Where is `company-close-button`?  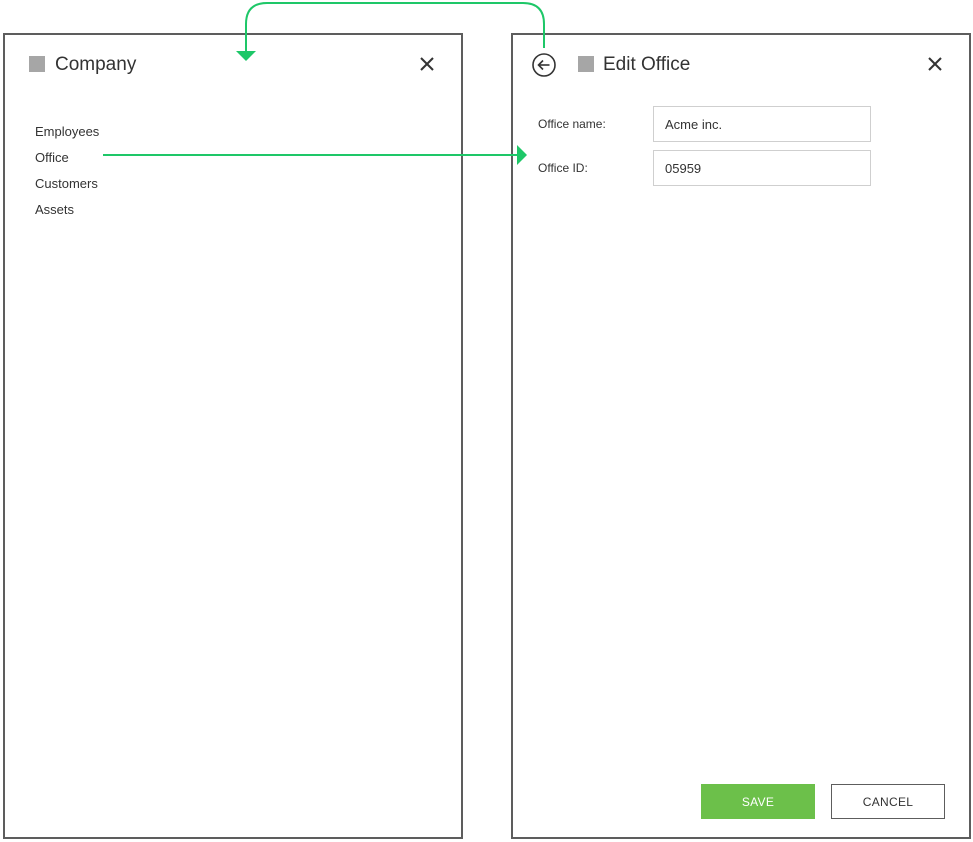
company-close-button is located at coordinates (427, 64).